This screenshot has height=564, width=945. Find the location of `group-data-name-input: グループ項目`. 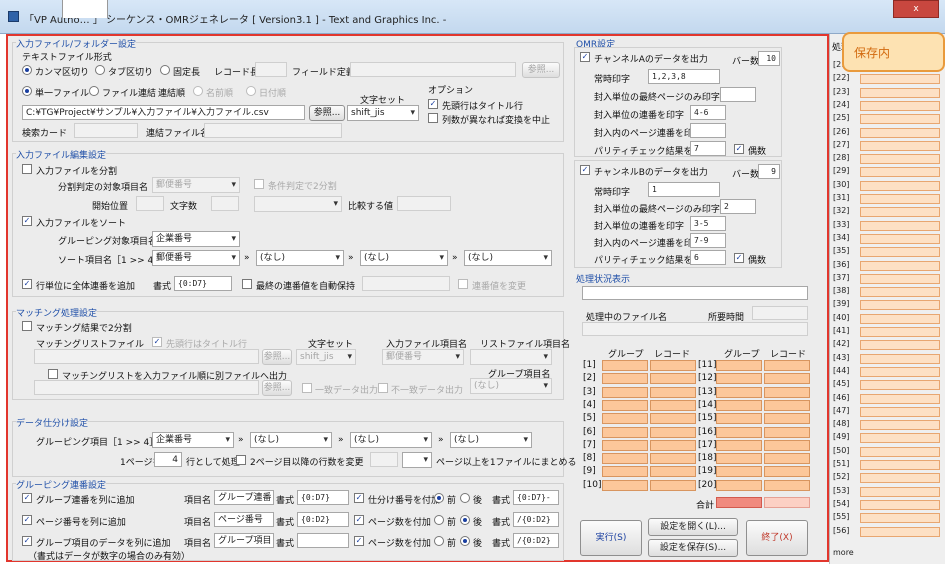

group-data-name-input: グループ項目 is located at coordinates (244, 540).